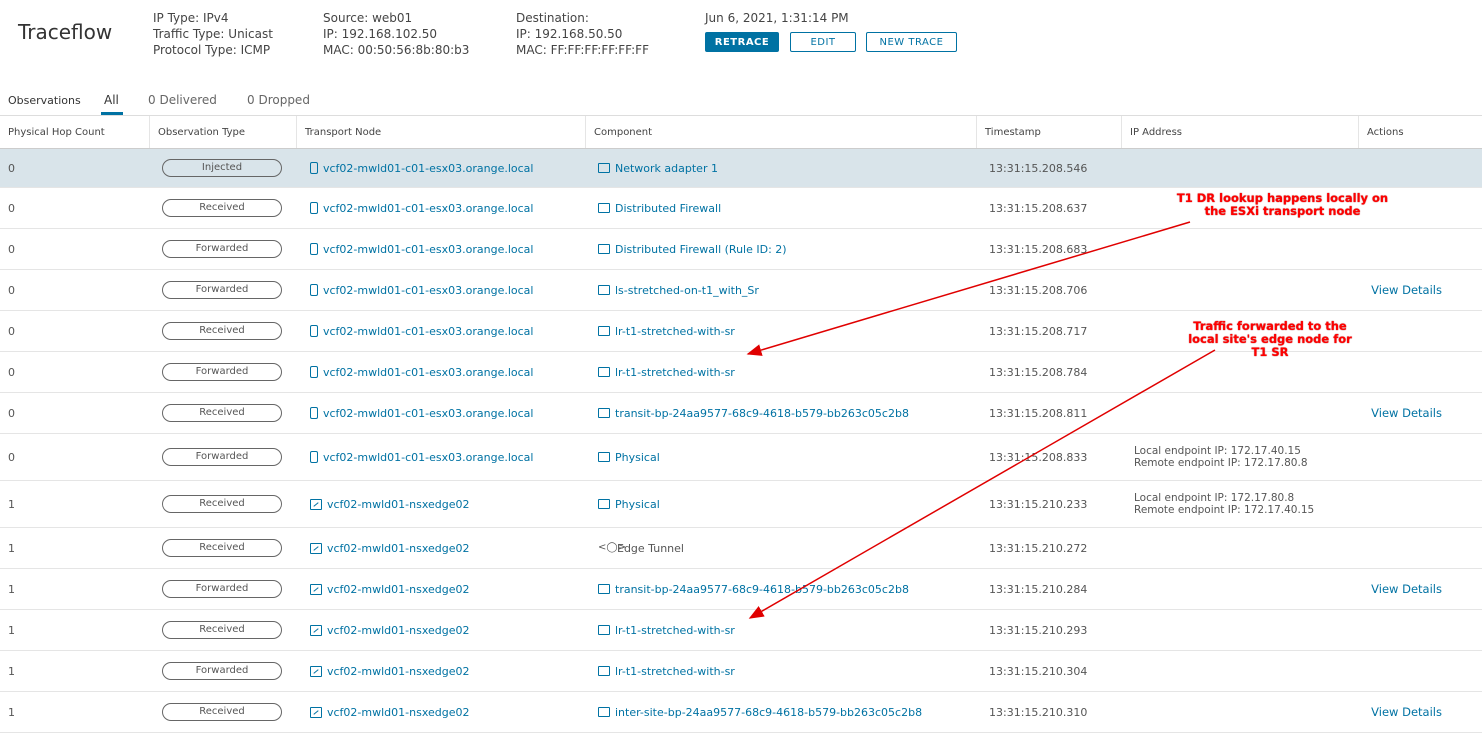 The height and width of the screenshot is (733, 1482). What do you see at coordinates (659, 208) in the screenshot?
I see `component-link: Distributed Firewall` at bounding box center [659, 208].